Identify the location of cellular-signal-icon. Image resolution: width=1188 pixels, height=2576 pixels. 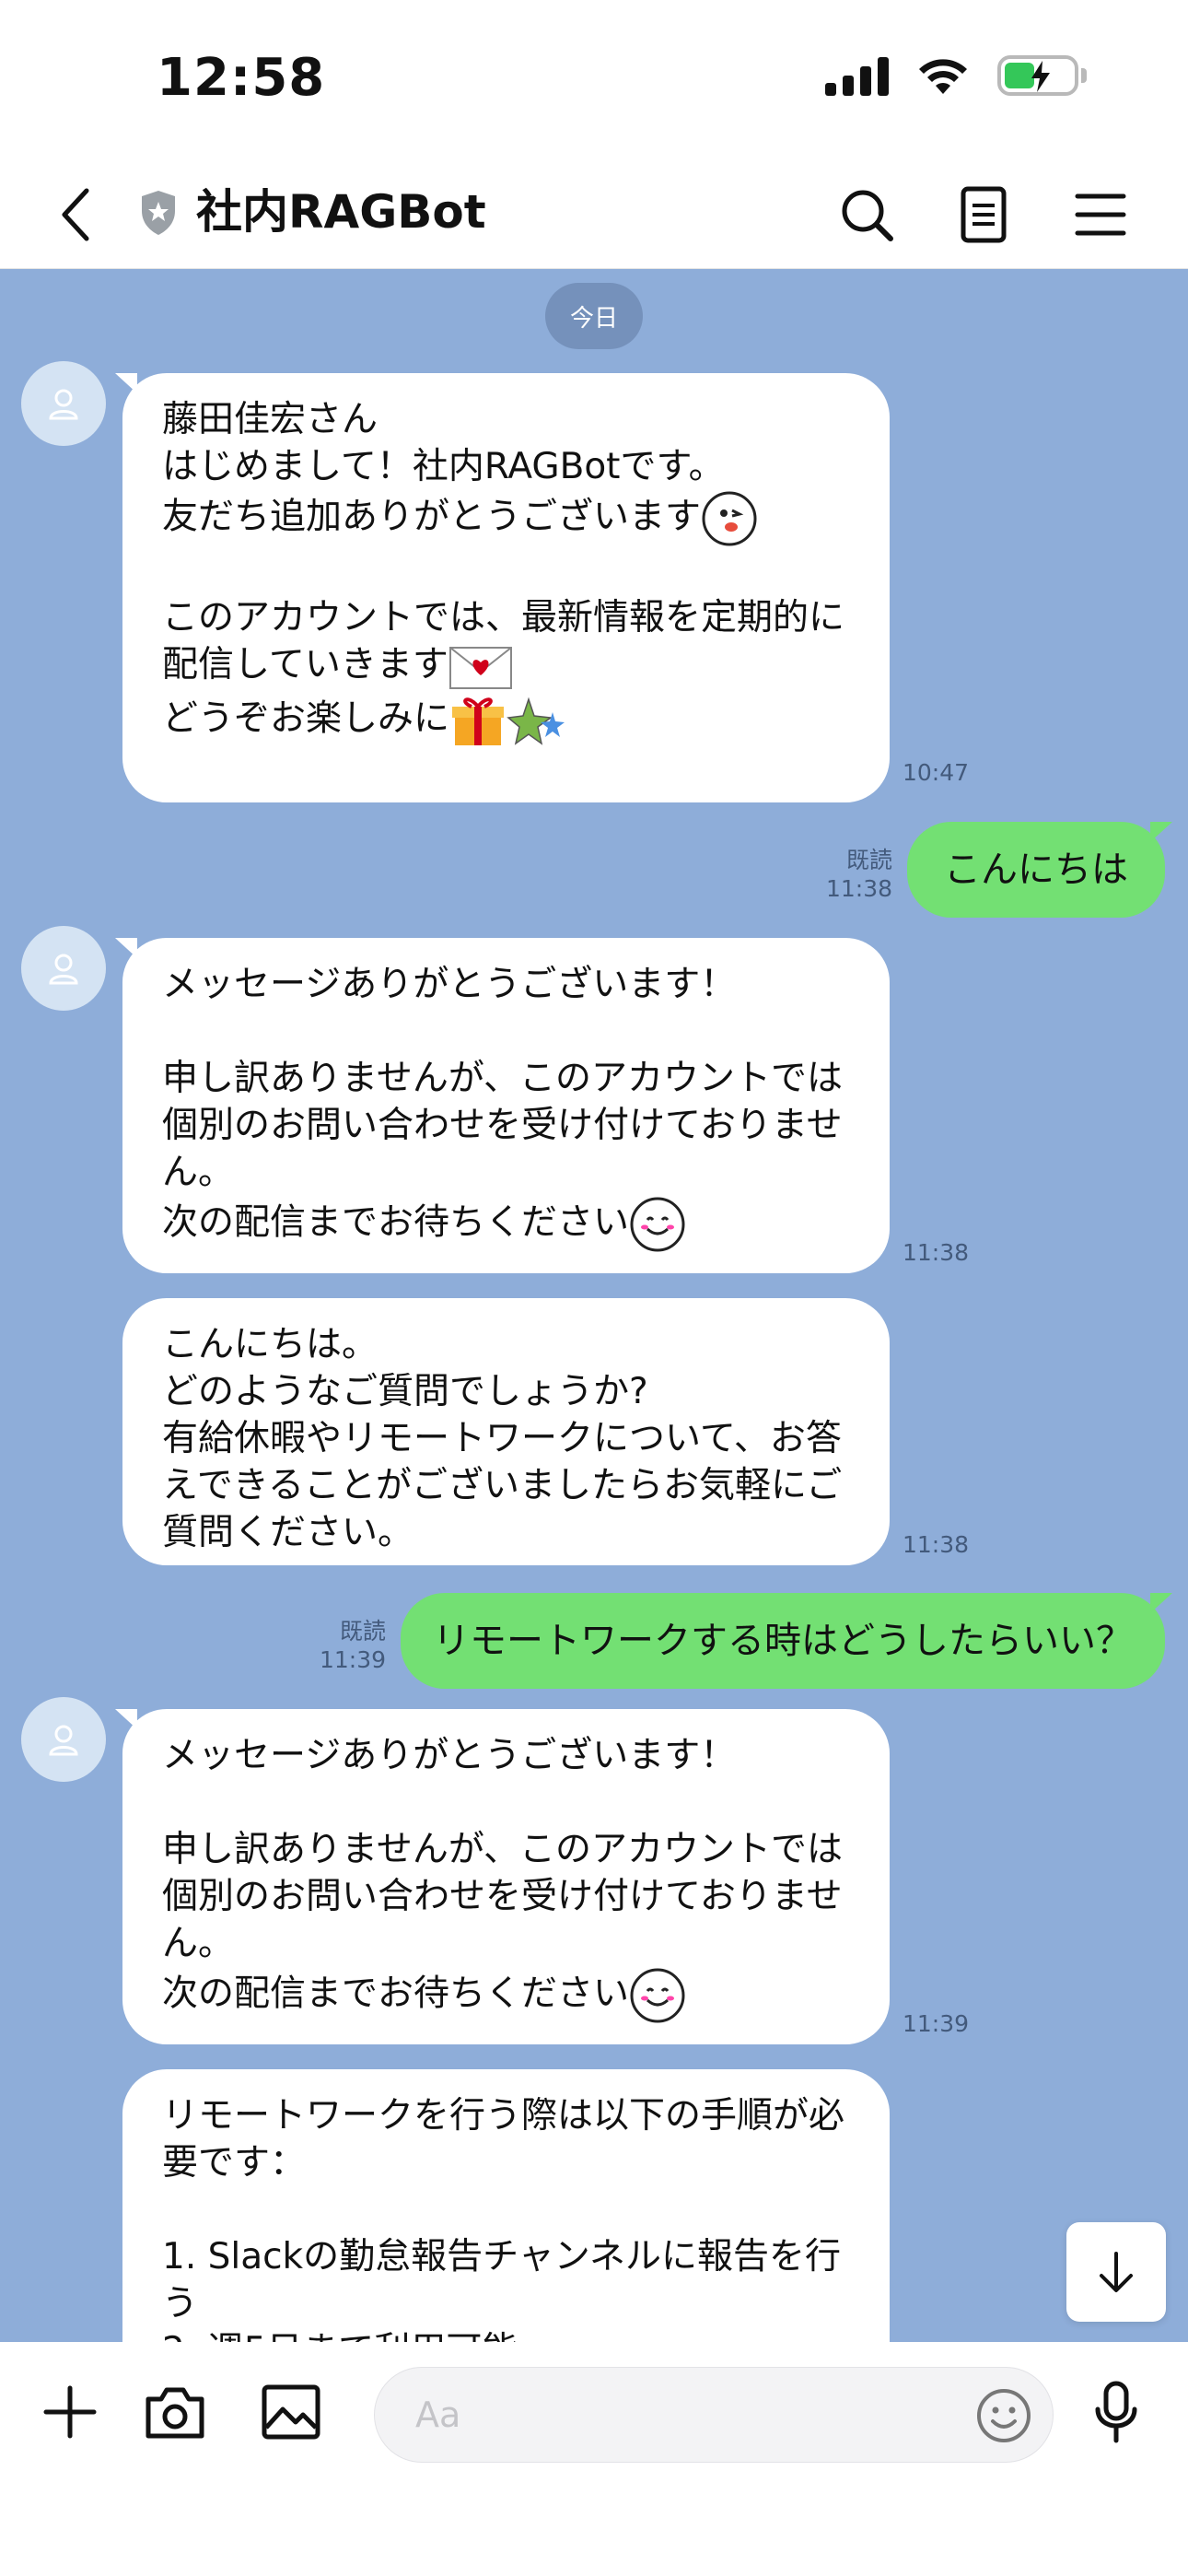
(857, 75).